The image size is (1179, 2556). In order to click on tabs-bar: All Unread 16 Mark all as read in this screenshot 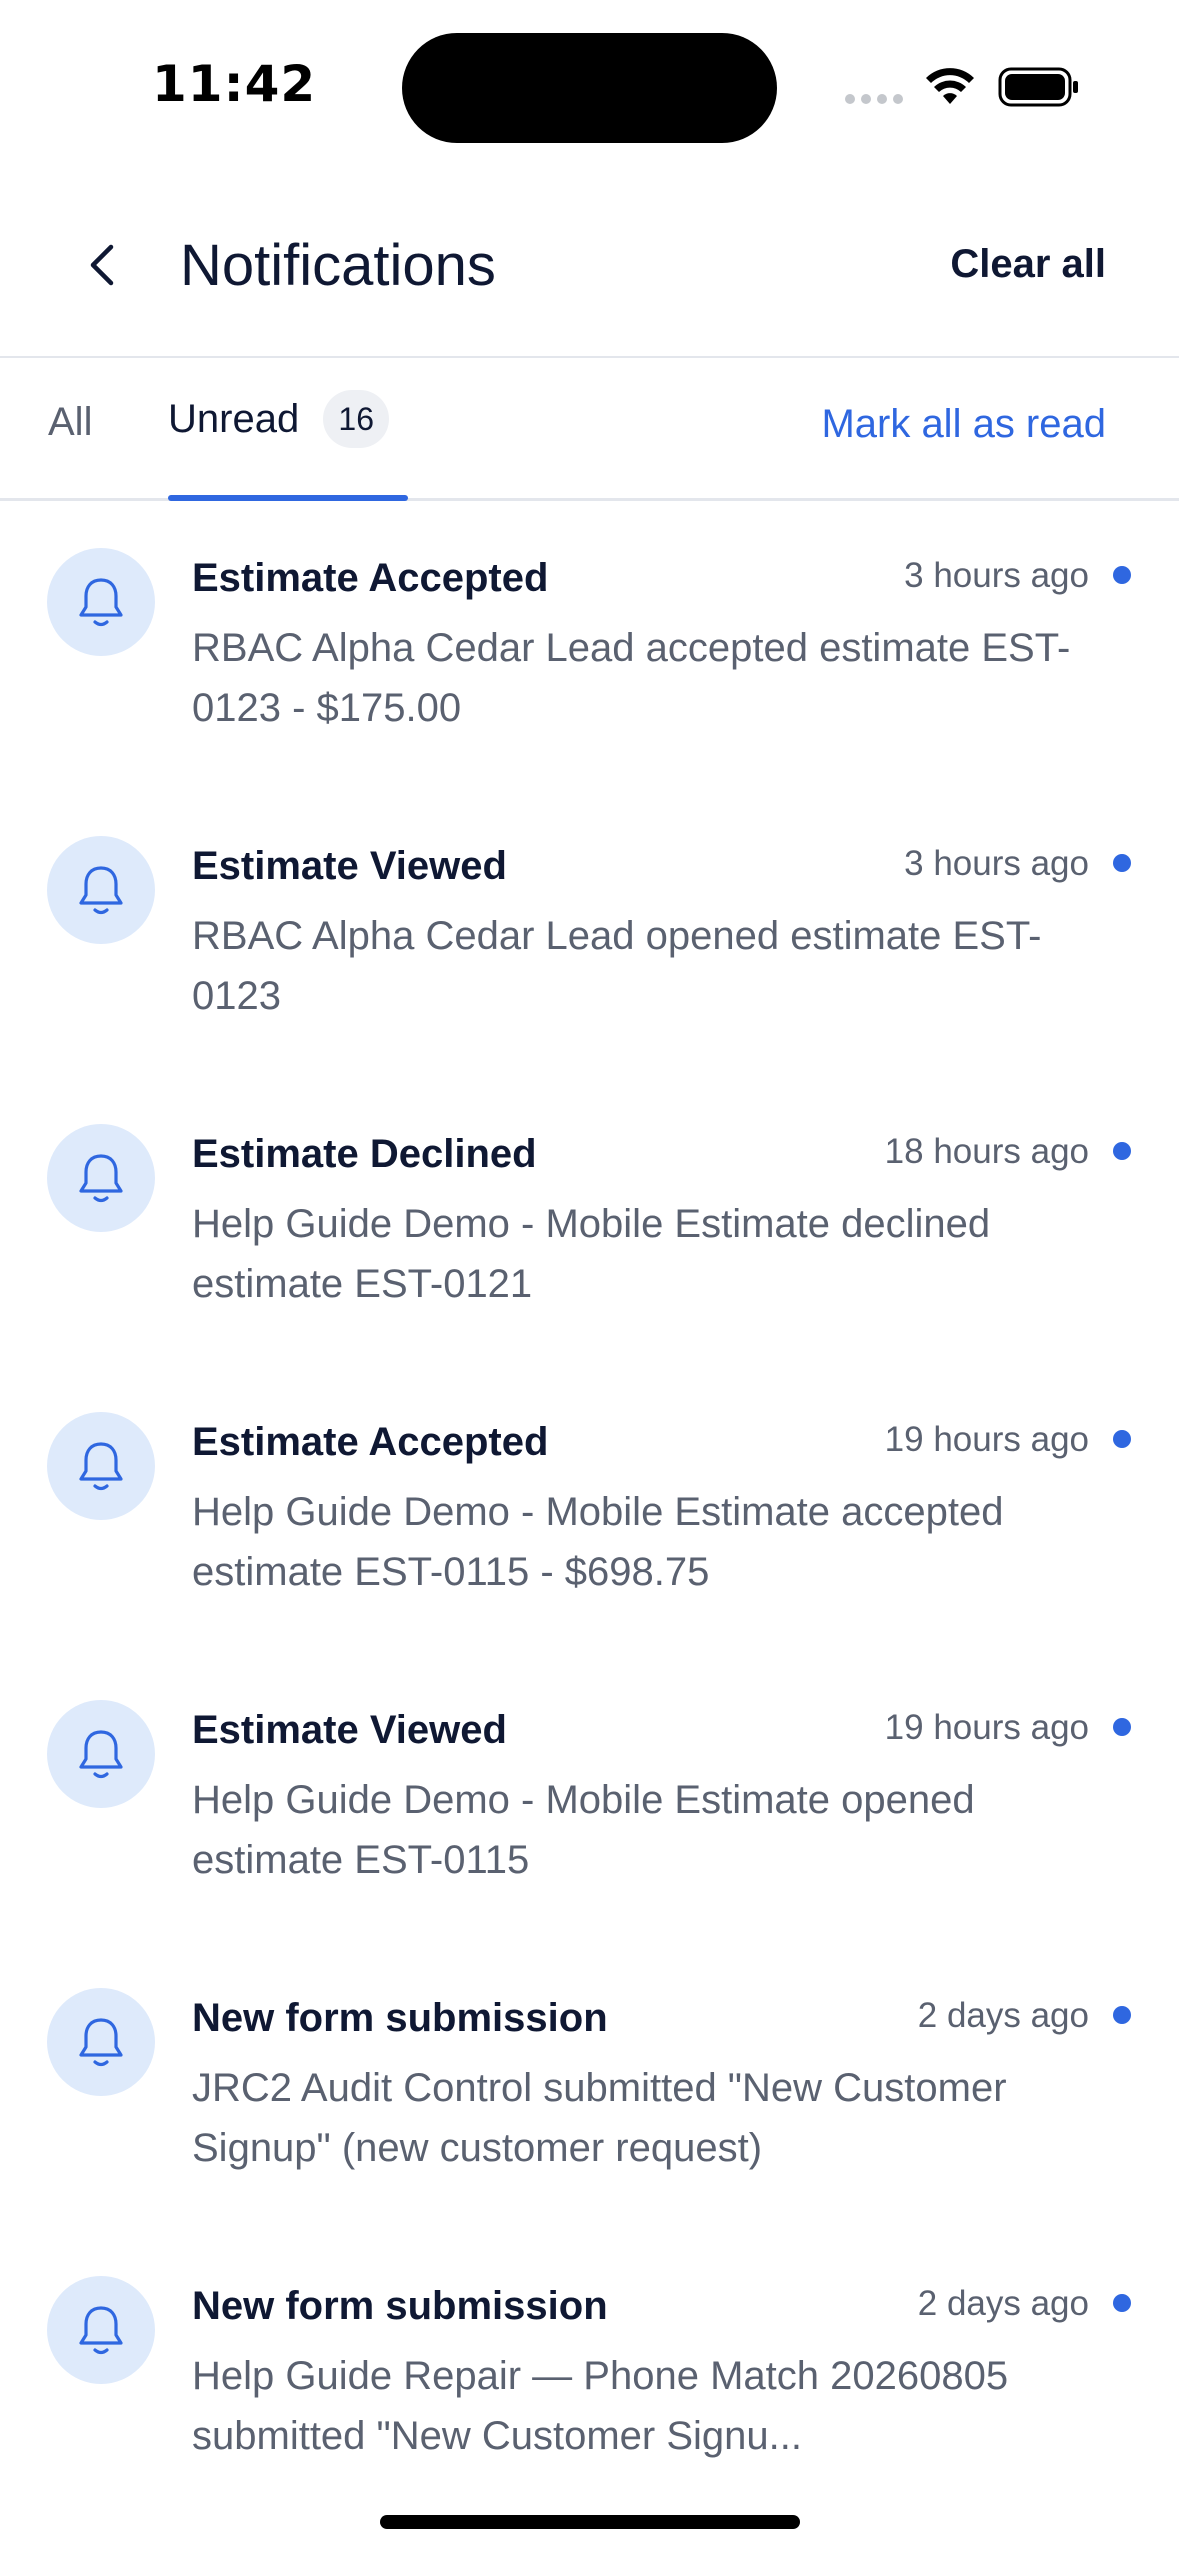, I will do `click(589, 429)`.